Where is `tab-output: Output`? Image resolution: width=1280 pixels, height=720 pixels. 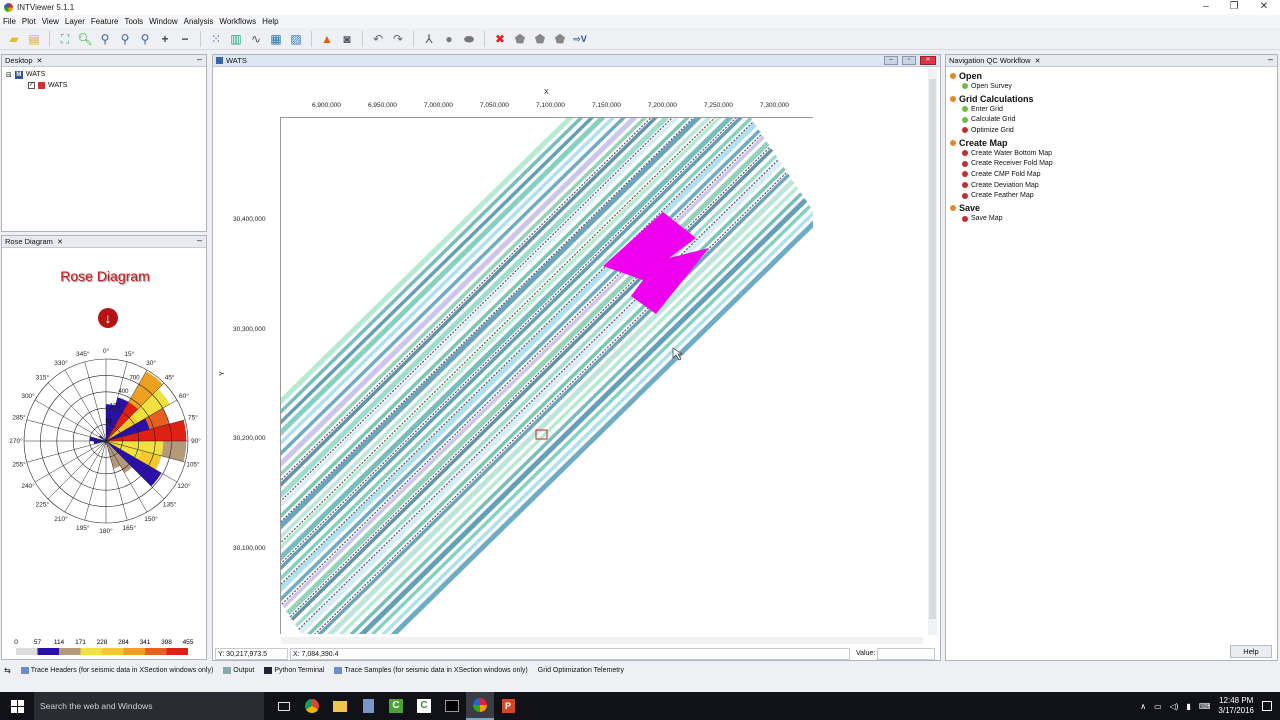 tab-output: Output is located at coordinates (238, 670).